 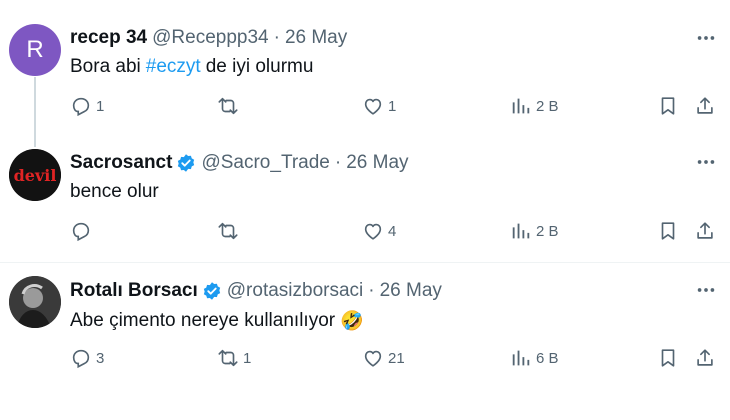 I want to click on avatar-photo, so click(x=35, y=302).